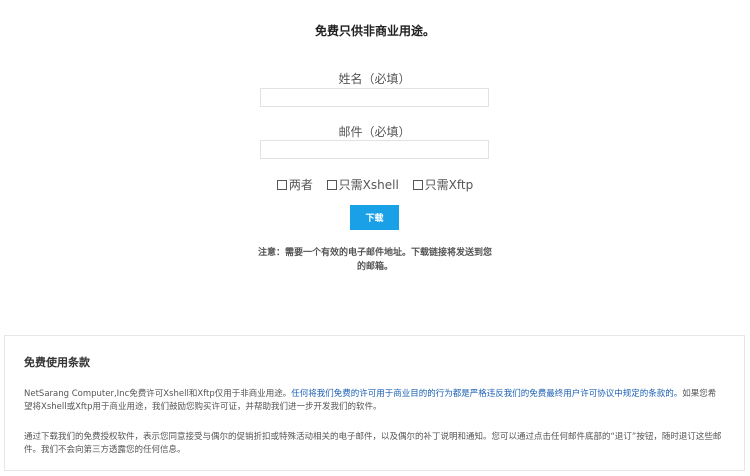  I want to click on product-options: 两者 只需Xshell 只需Xftp, so click(375, 184).